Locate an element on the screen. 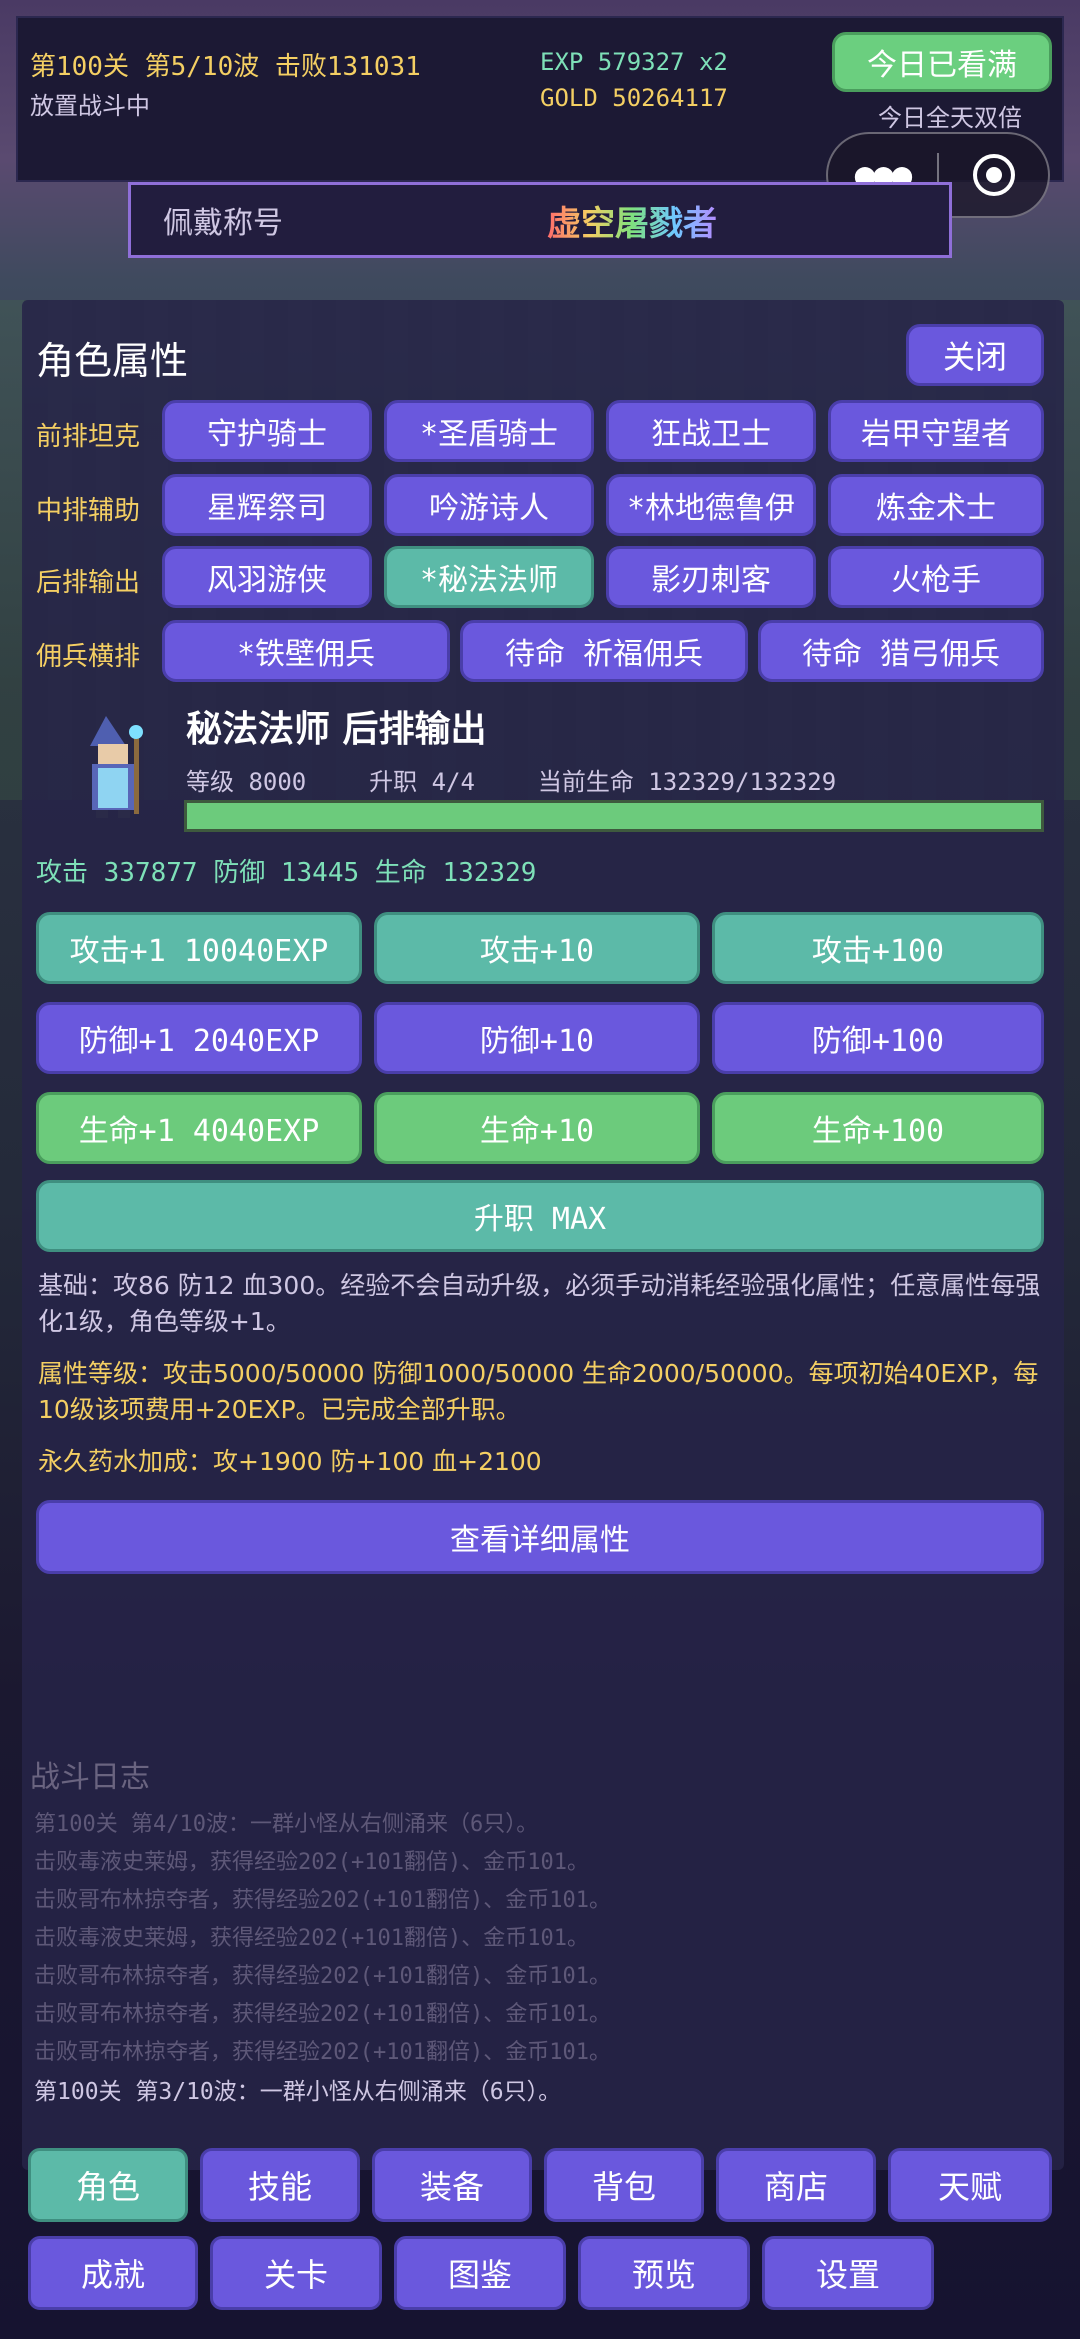 This screenshot has width=1080, height=2339. promote-button: 升职 MAX is located at coordinates (540, 1216).